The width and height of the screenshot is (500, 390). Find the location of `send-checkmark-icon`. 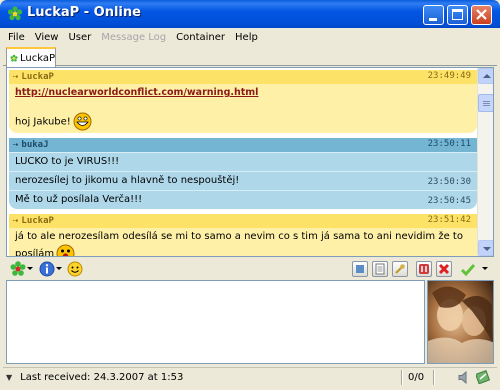

send-checkmark-icon is located at coordinates (468, 269).